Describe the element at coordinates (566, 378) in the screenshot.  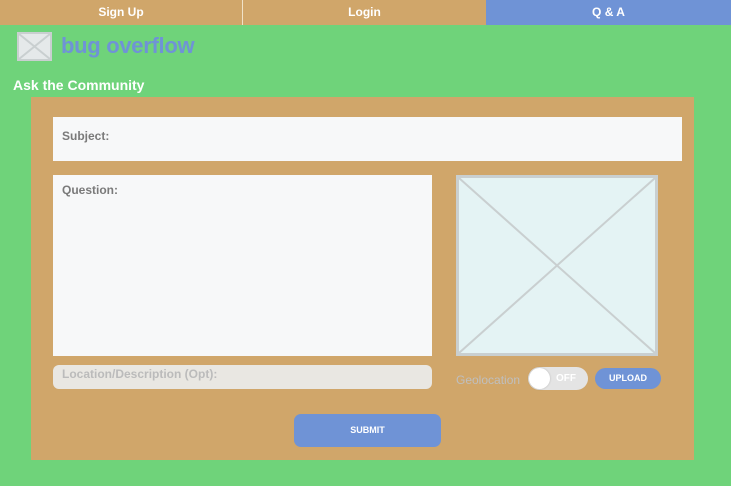
I see `toggle-state: OFF` at that location.